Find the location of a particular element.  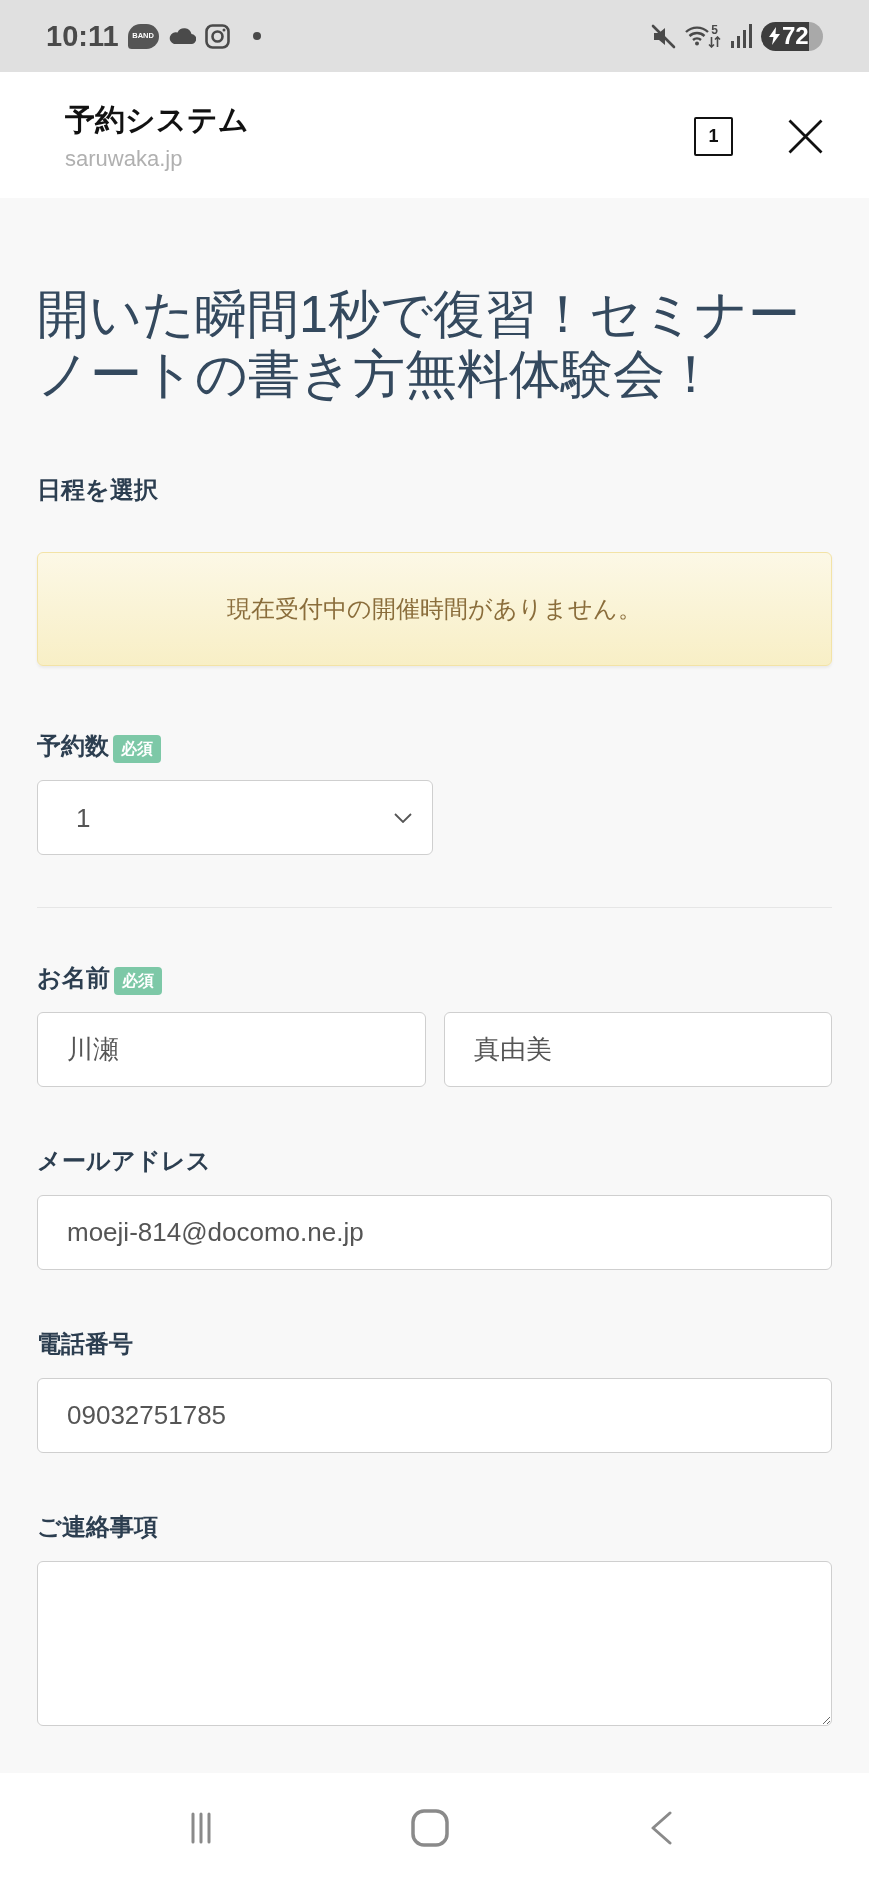

recent-apps-icon is located at coordinates (200, 1828).